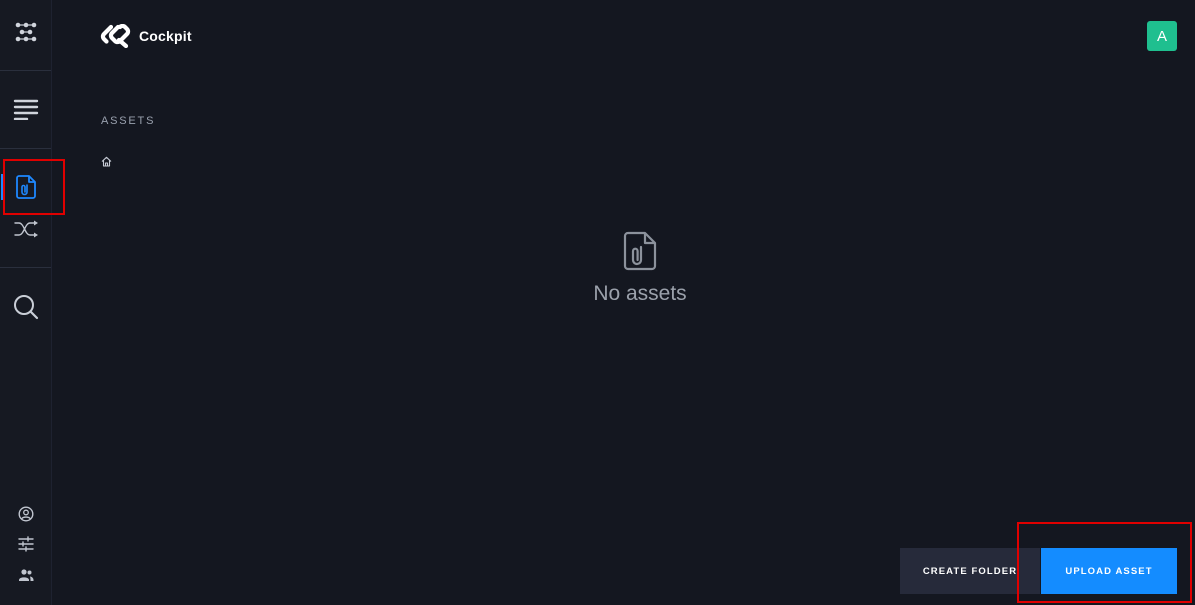 This screenshot has width=1195, height=605. I want to click on sidebar-item-search, so click(25, 307).